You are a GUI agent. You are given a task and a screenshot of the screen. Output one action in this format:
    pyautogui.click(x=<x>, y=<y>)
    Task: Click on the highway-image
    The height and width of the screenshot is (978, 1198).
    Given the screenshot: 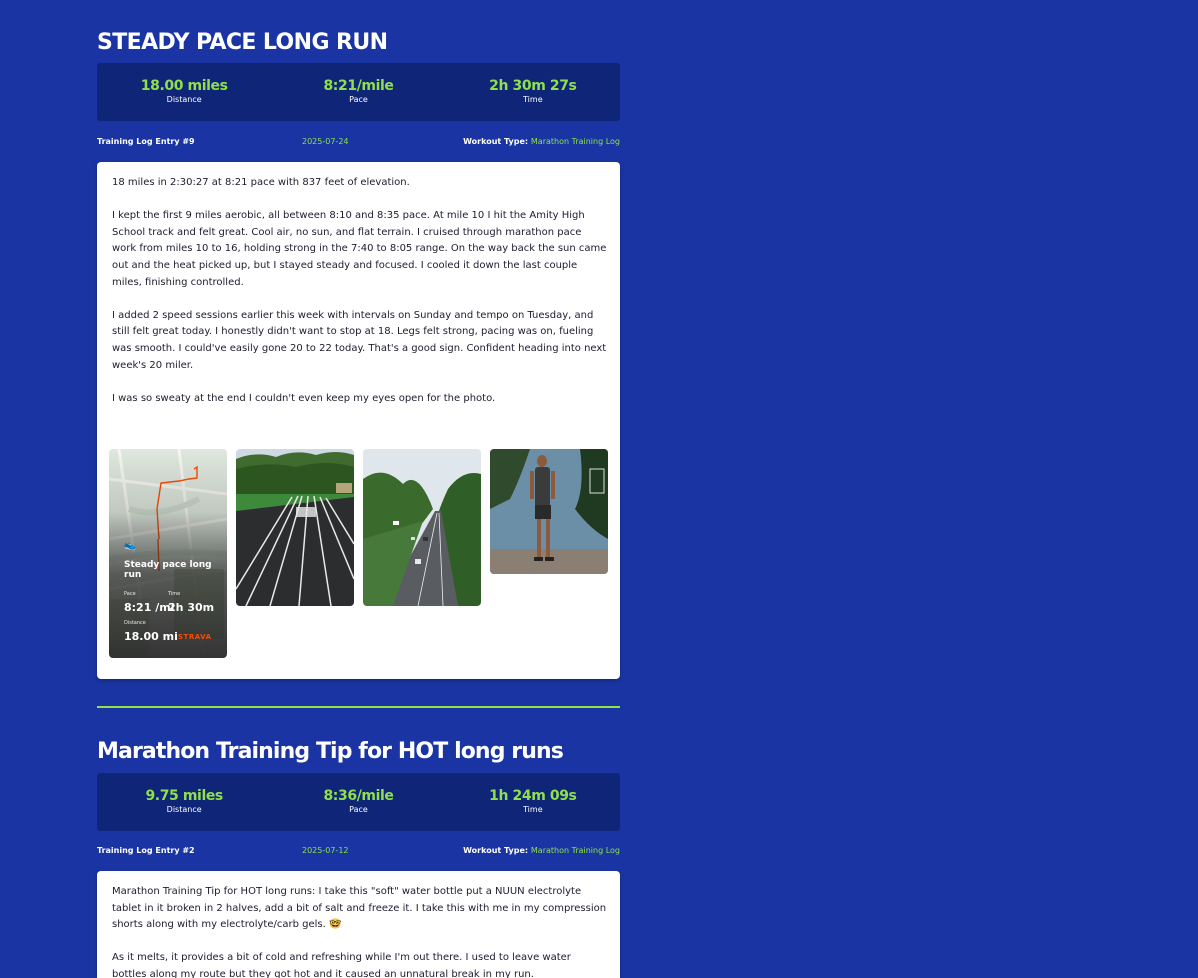 What is the action you would take?
    pyautogui.click(x=422, y=527)
    